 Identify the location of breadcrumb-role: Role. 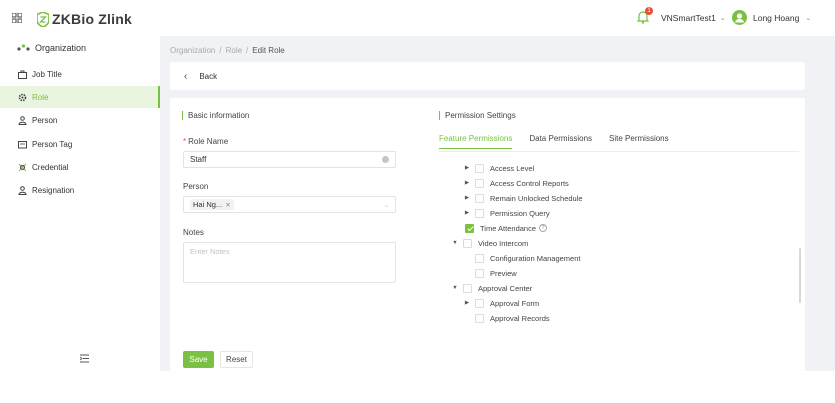
(234, 50).